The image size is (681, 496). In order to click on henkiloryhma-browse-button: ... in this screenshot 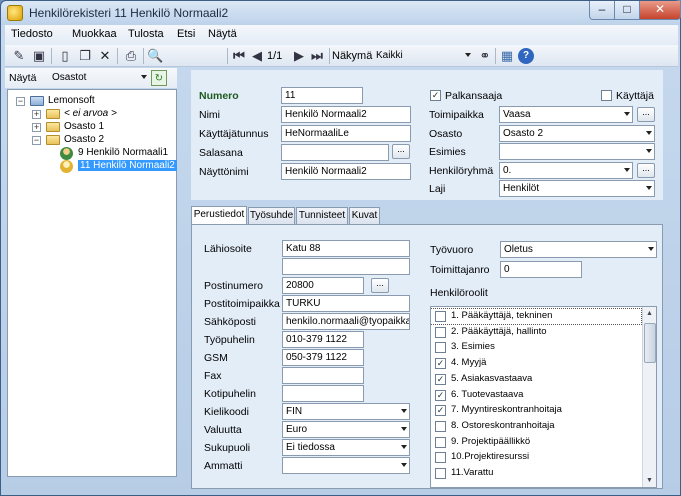, I will do `click(646, 170)`.